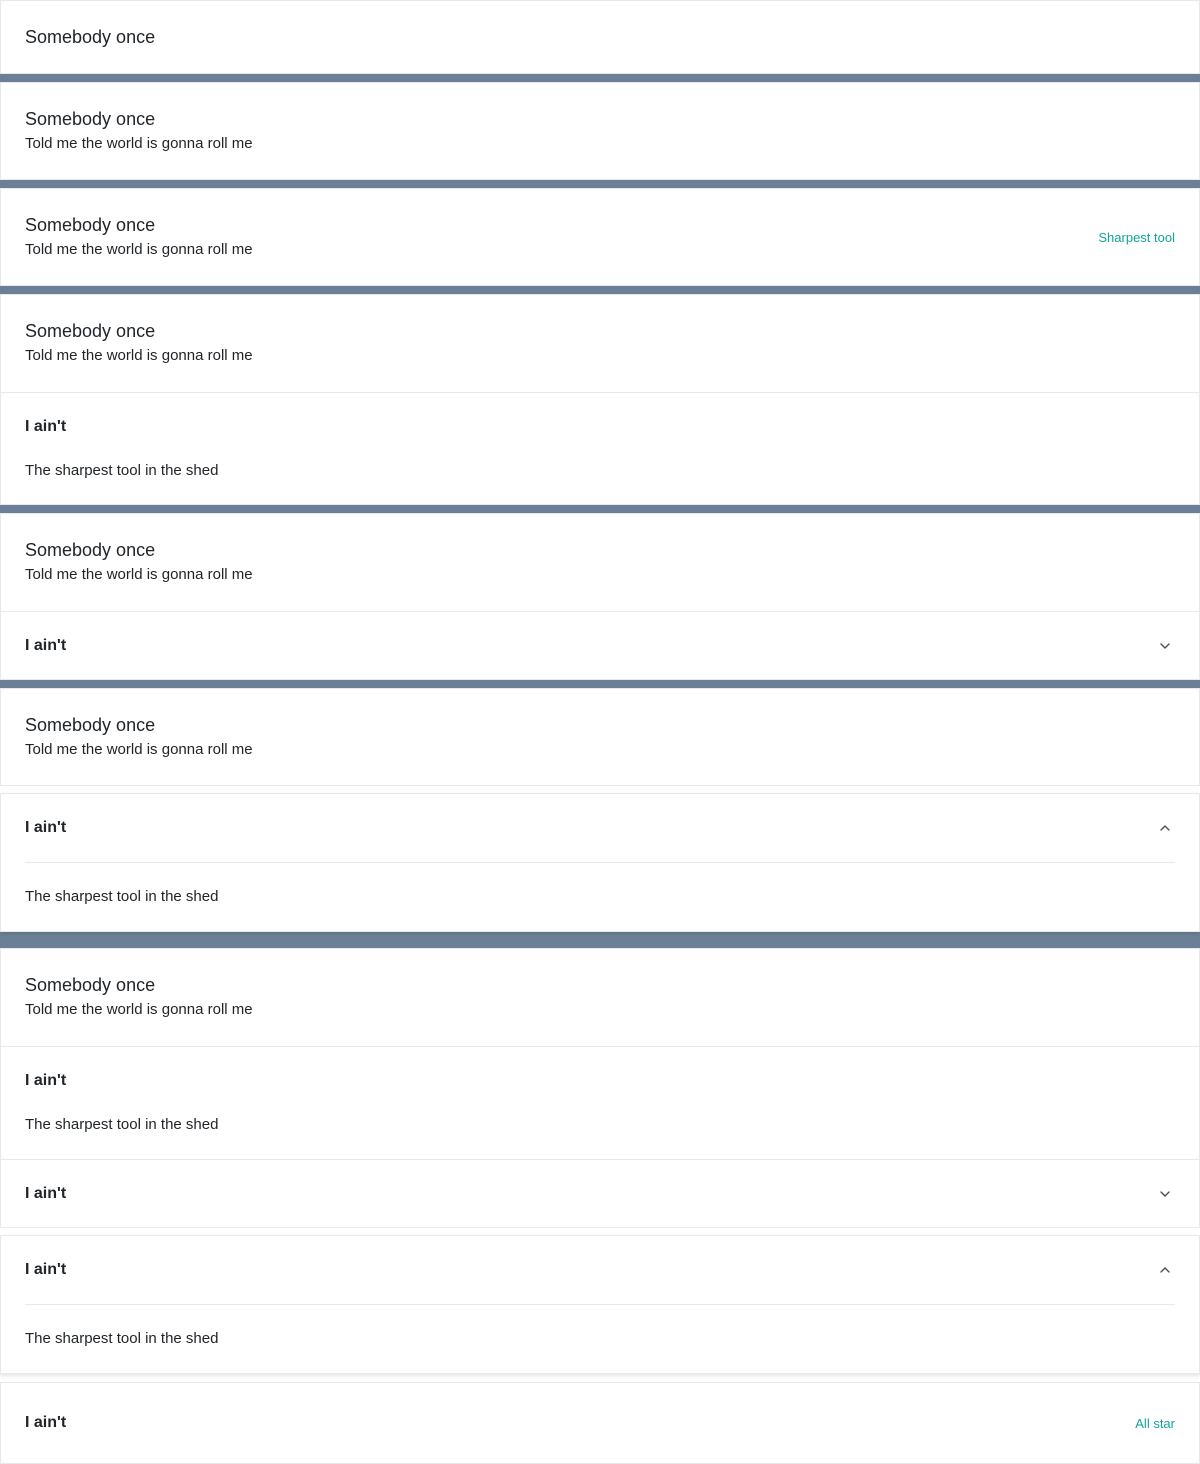  I want to click on all-star-link: All star, so click(1155, 1423).